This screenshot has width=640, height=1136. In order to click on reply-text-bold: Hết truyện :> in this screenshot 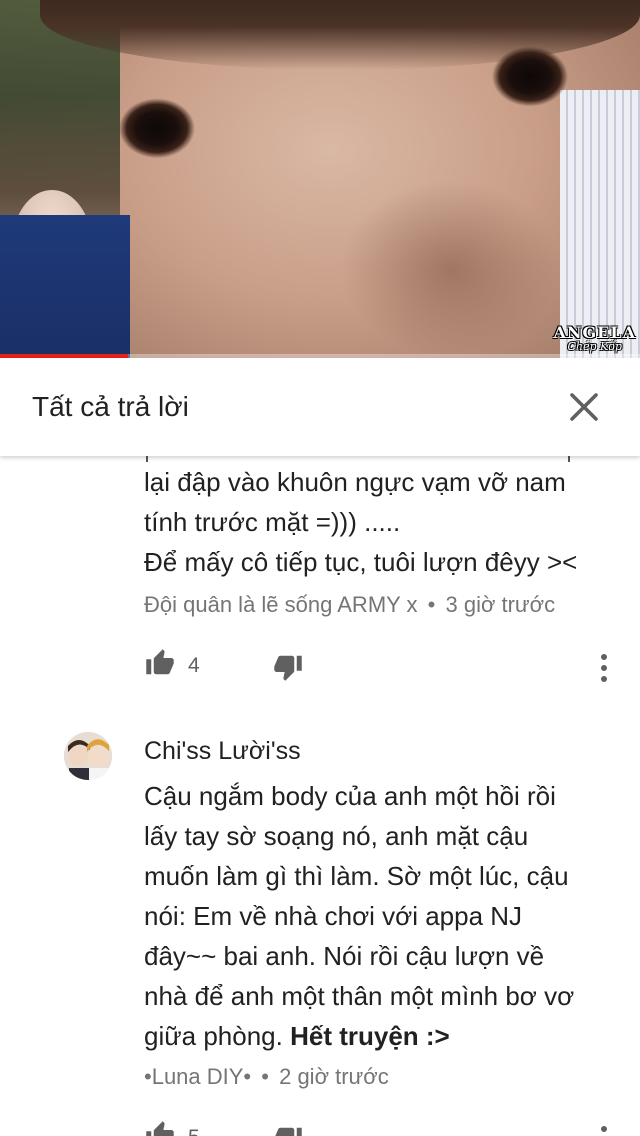, I will do `click(370, 1036)`.